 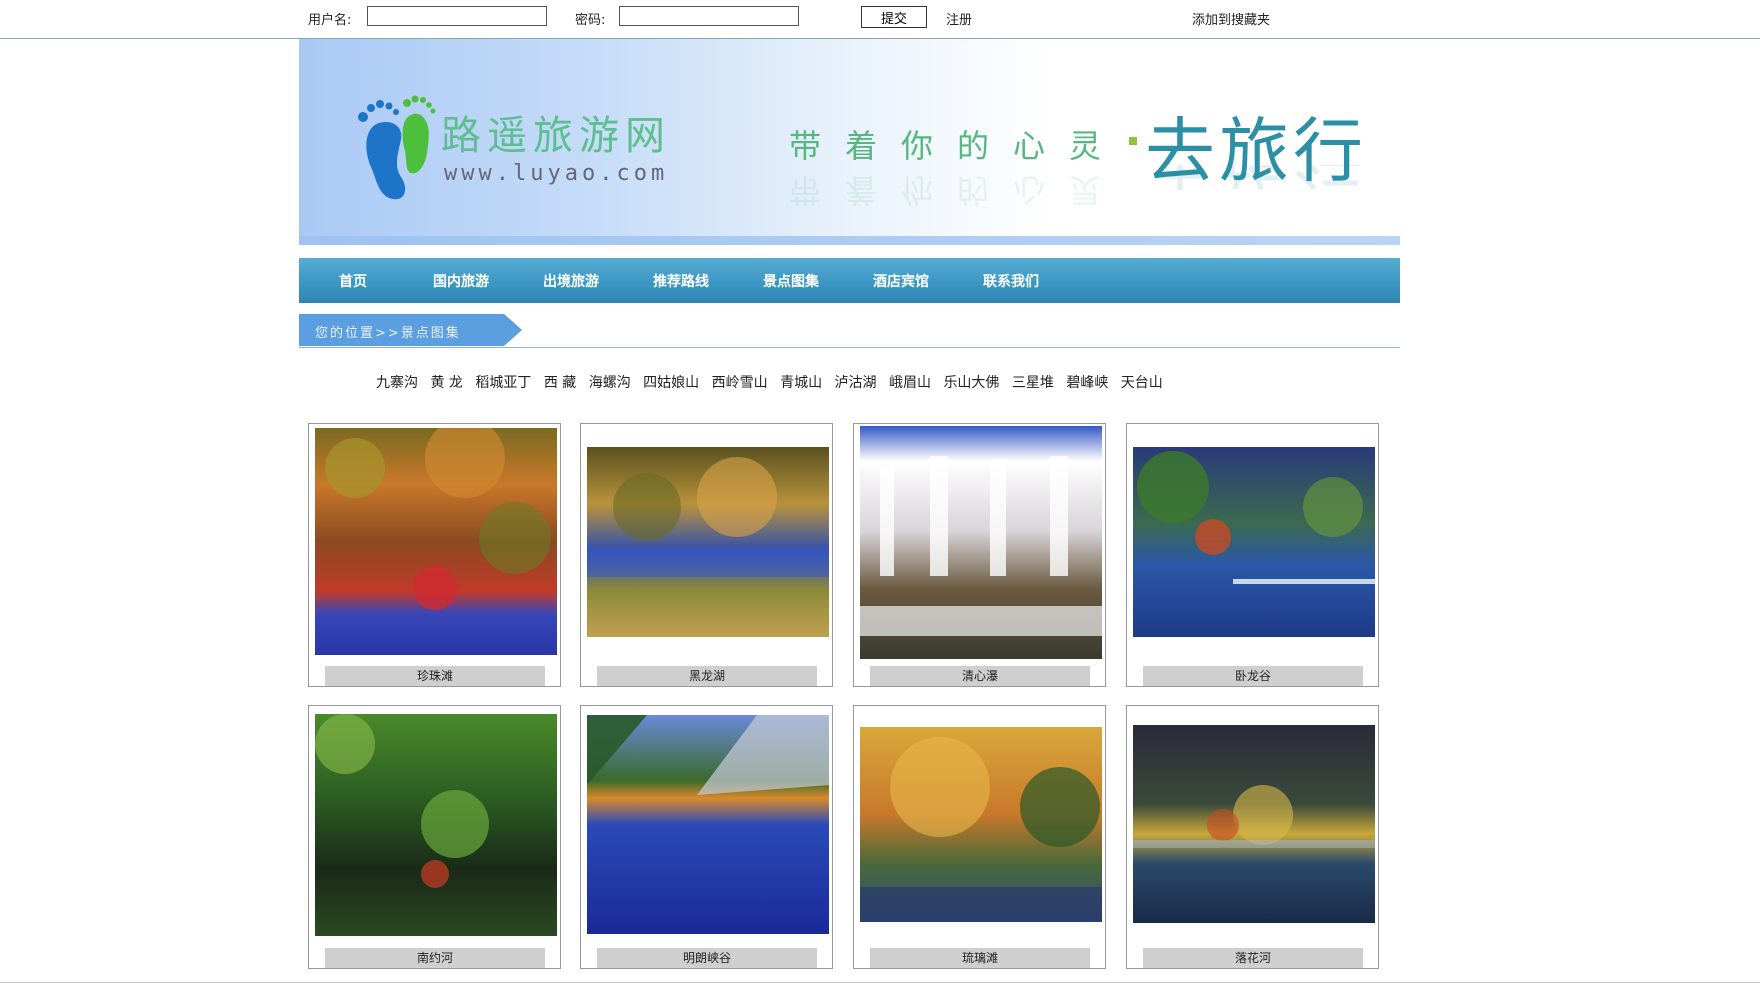 What do you see at coordinates (880, 982) in the screenshot?
I see `page-bottom-divider` at bounding box center [880, 982].